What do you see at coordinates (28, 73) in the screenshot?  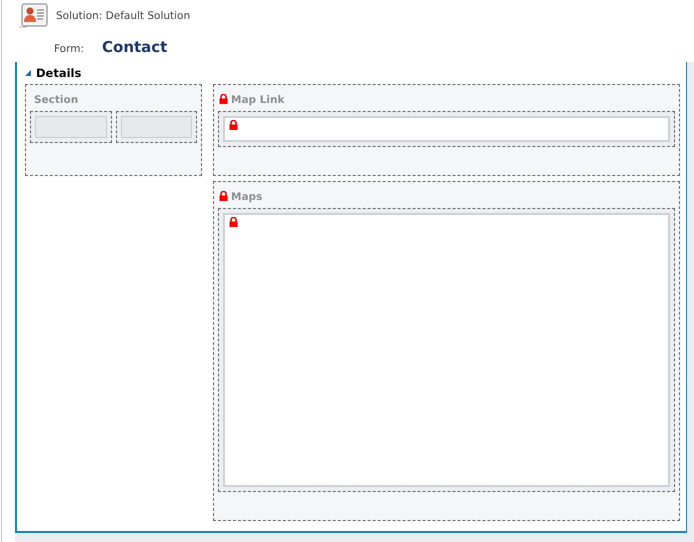 I see `collapse-arrow-icon` at bounding box center [28, 73].